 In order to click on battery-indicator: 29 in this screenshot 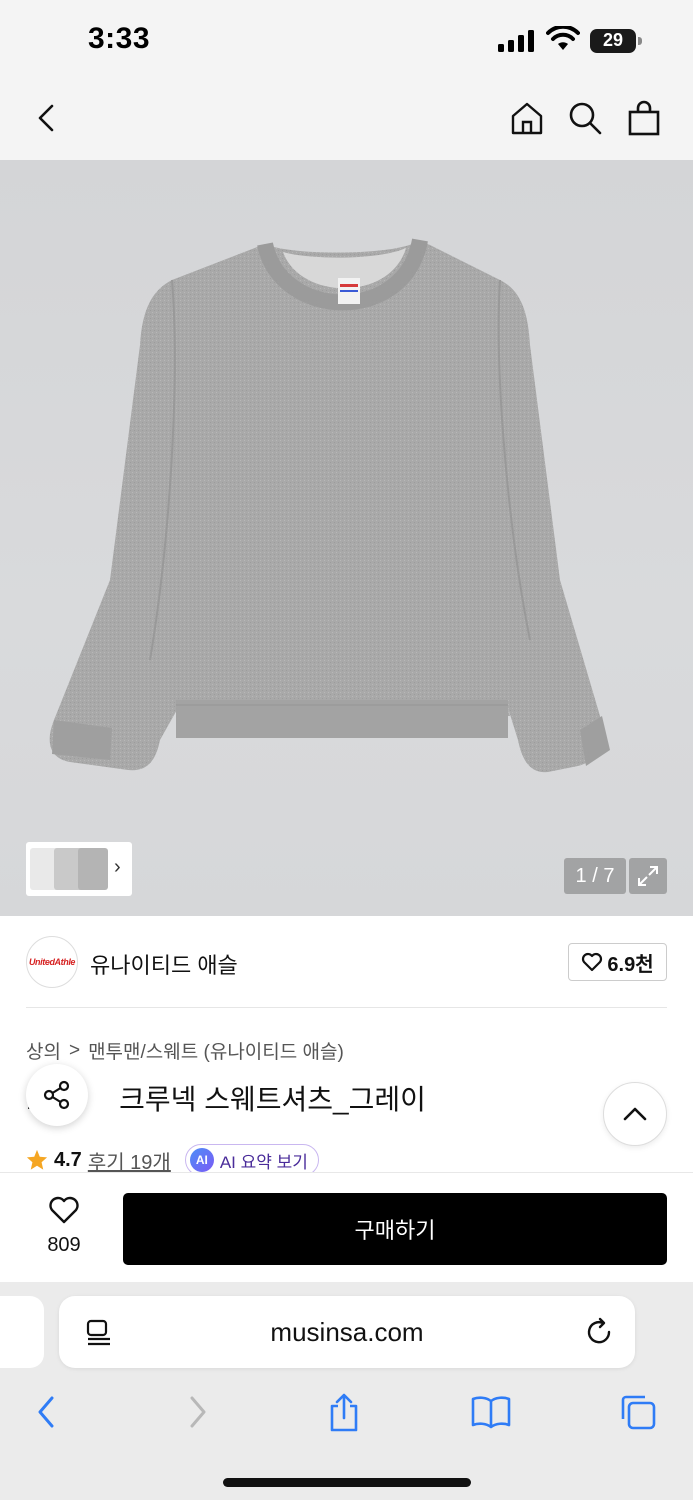, I will do `click(616, 41)`.